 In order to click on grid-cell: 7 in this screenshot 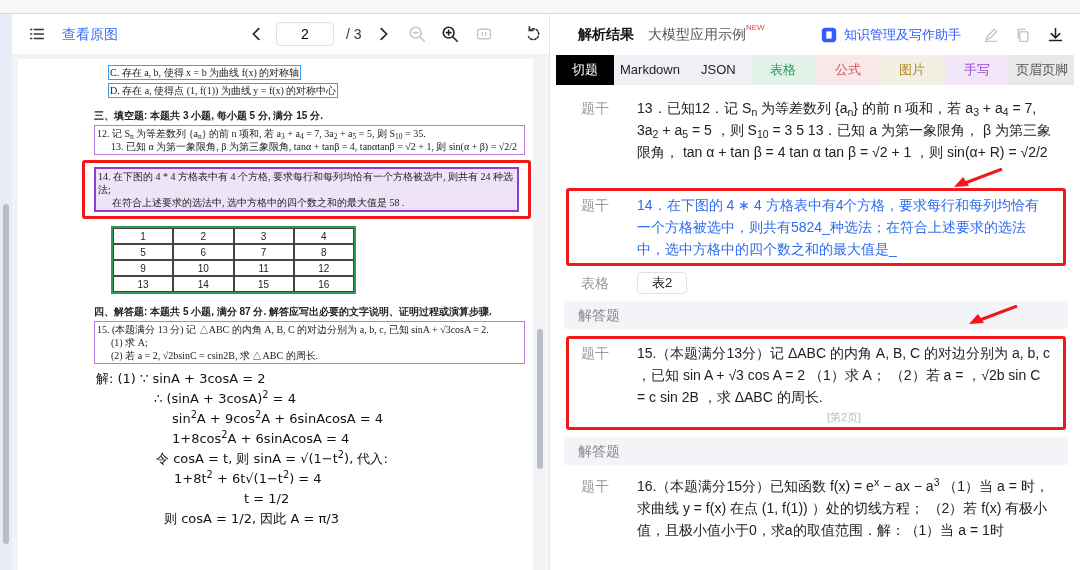, I will do `click(263, 252)`.